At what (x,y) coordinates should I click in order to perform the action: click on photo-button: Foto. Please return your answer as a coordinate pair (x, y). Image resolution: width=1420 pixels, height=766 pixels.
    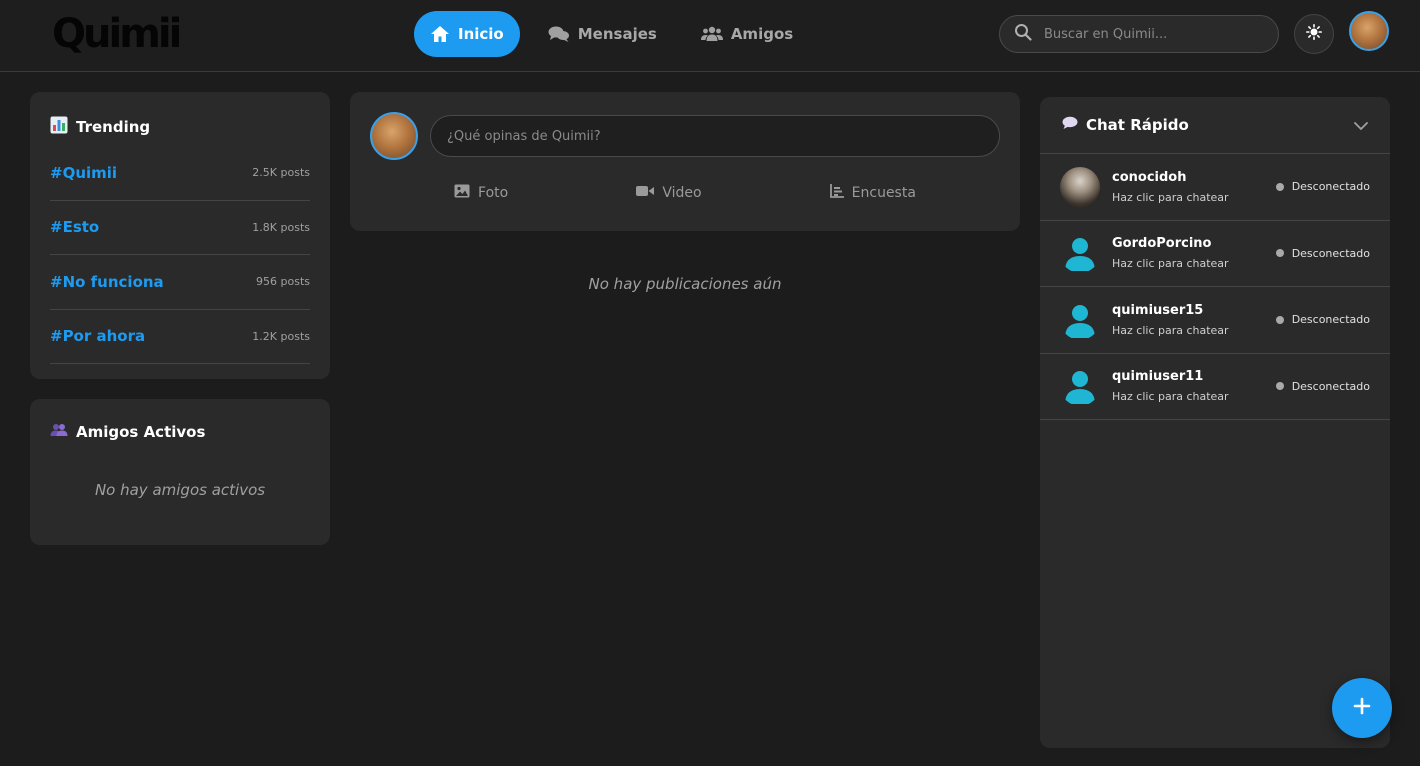
    Looking at the image, I should click on (481, 193).